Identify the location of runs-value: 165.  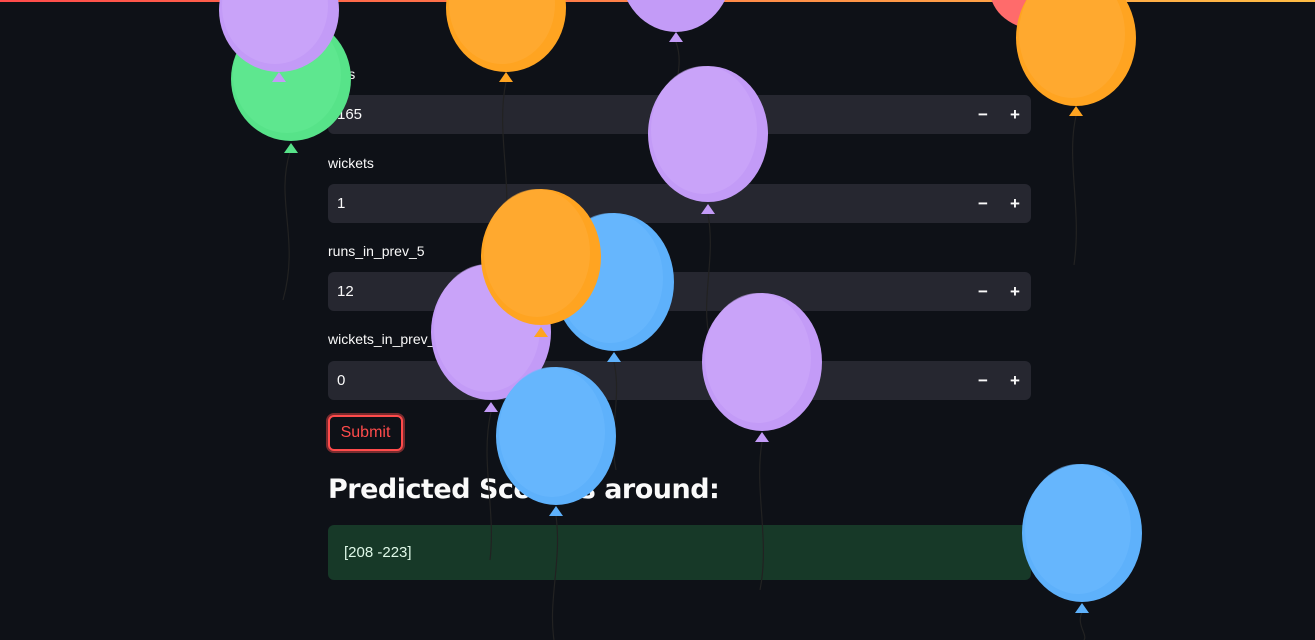
(349, 114).